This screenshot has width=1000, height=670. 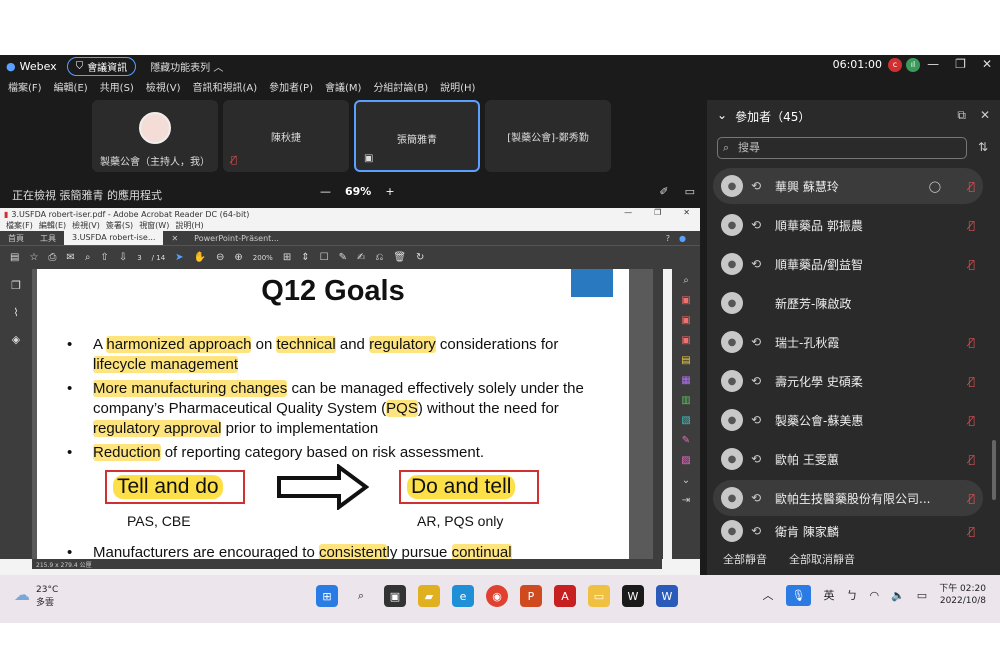 I want to click on chevron-up-icon: ︿, so click(x=768, y=595).